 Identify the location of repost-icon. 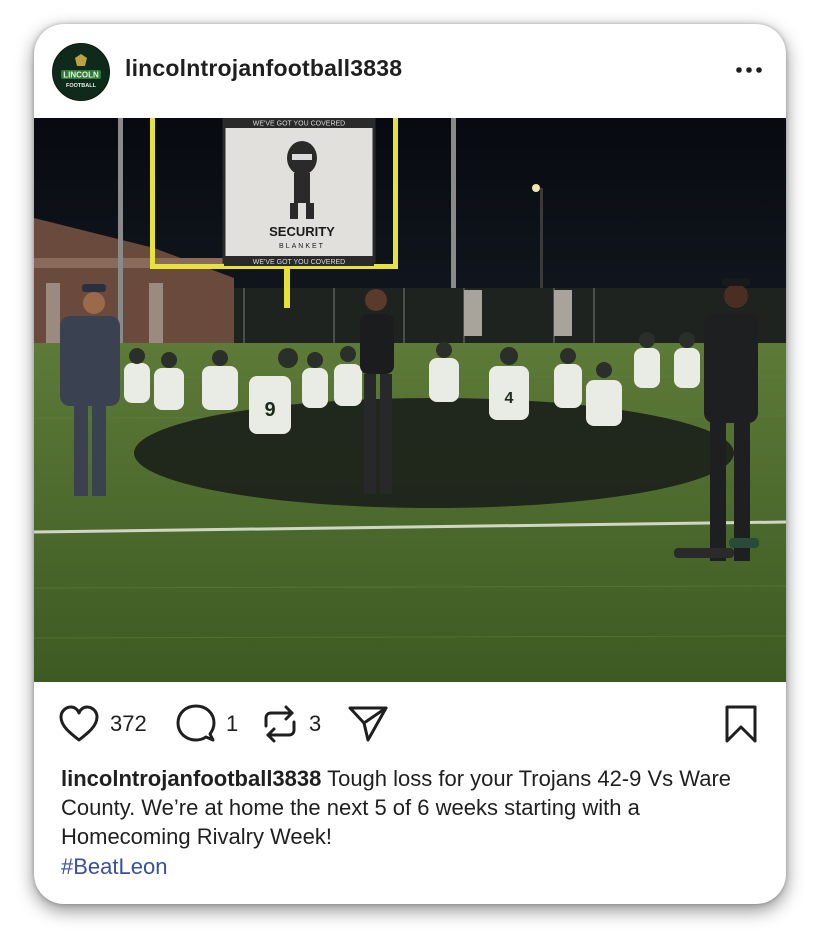
(280, 724).